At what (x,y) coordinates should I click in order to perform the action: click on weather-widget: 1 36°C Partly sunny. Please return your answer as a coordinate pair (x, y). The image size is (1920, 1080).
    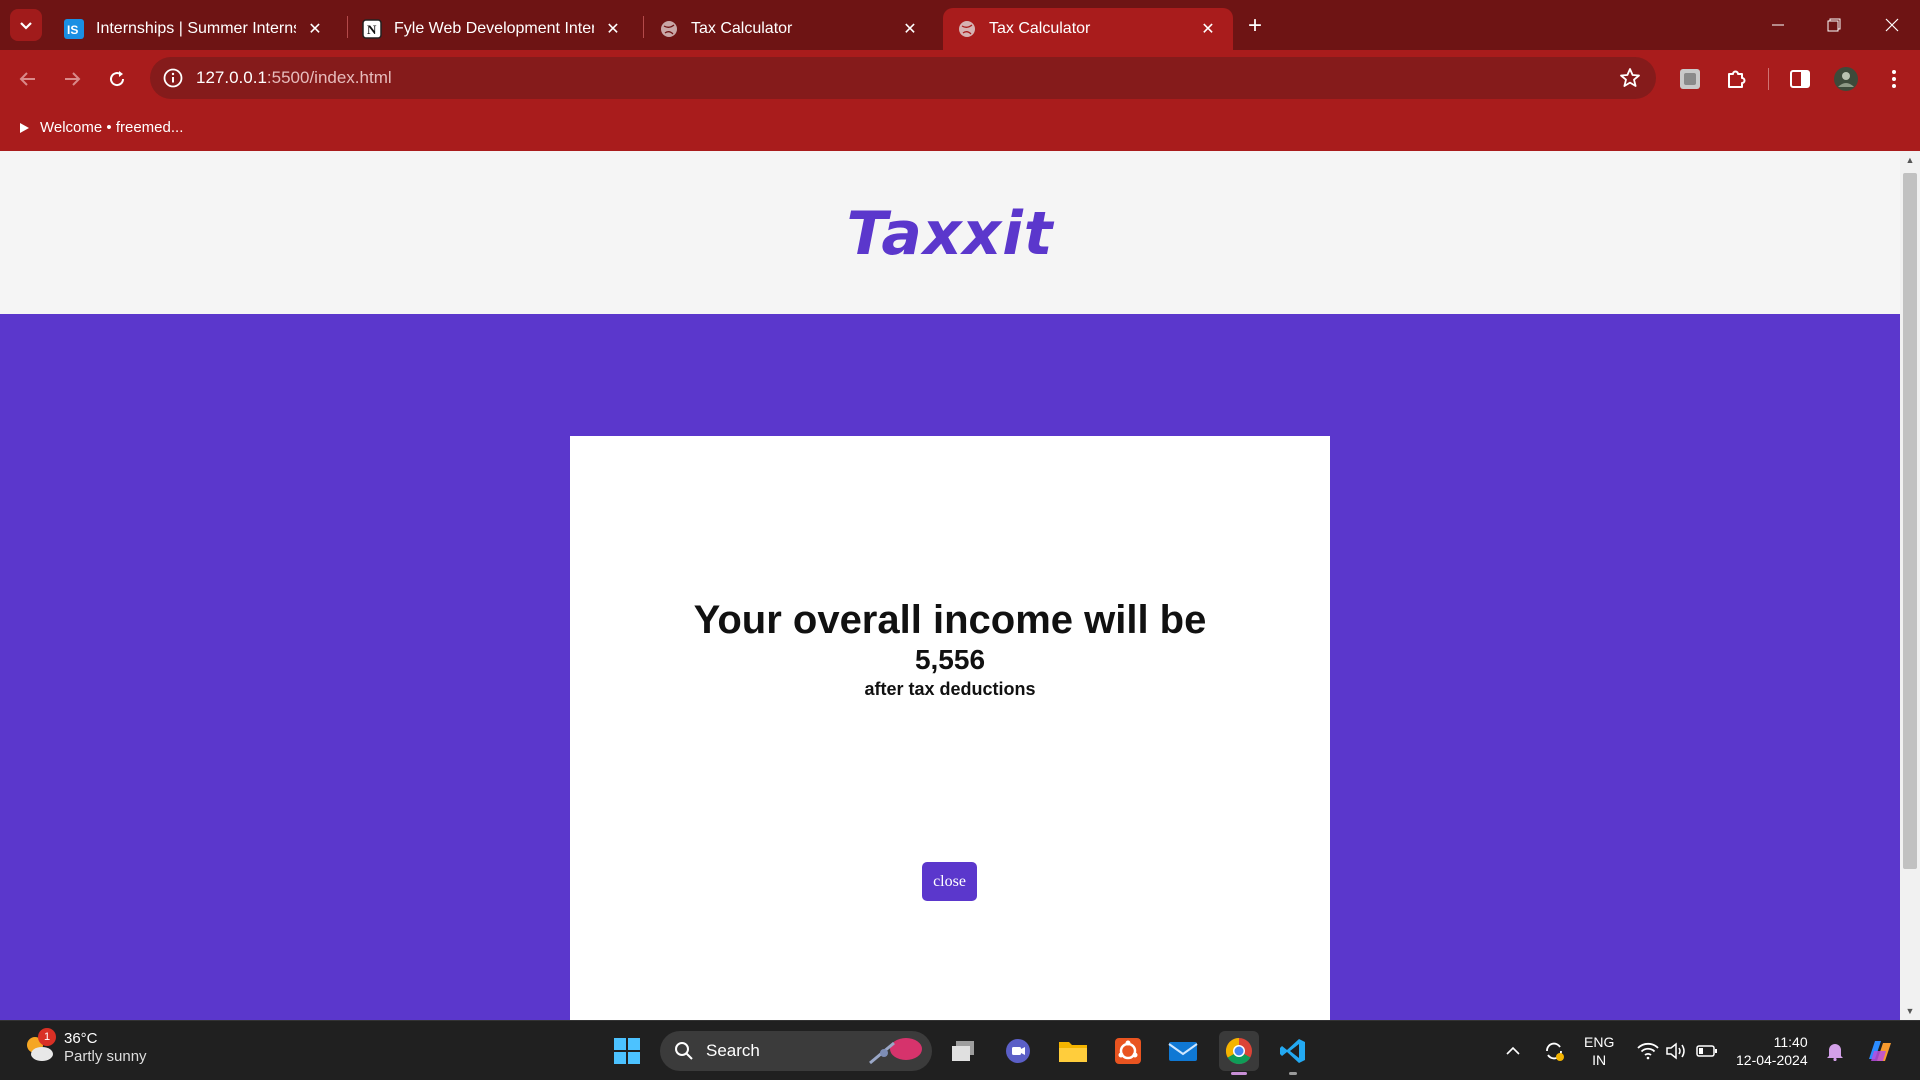
    Looking at the image, I should click on (84, 1047).